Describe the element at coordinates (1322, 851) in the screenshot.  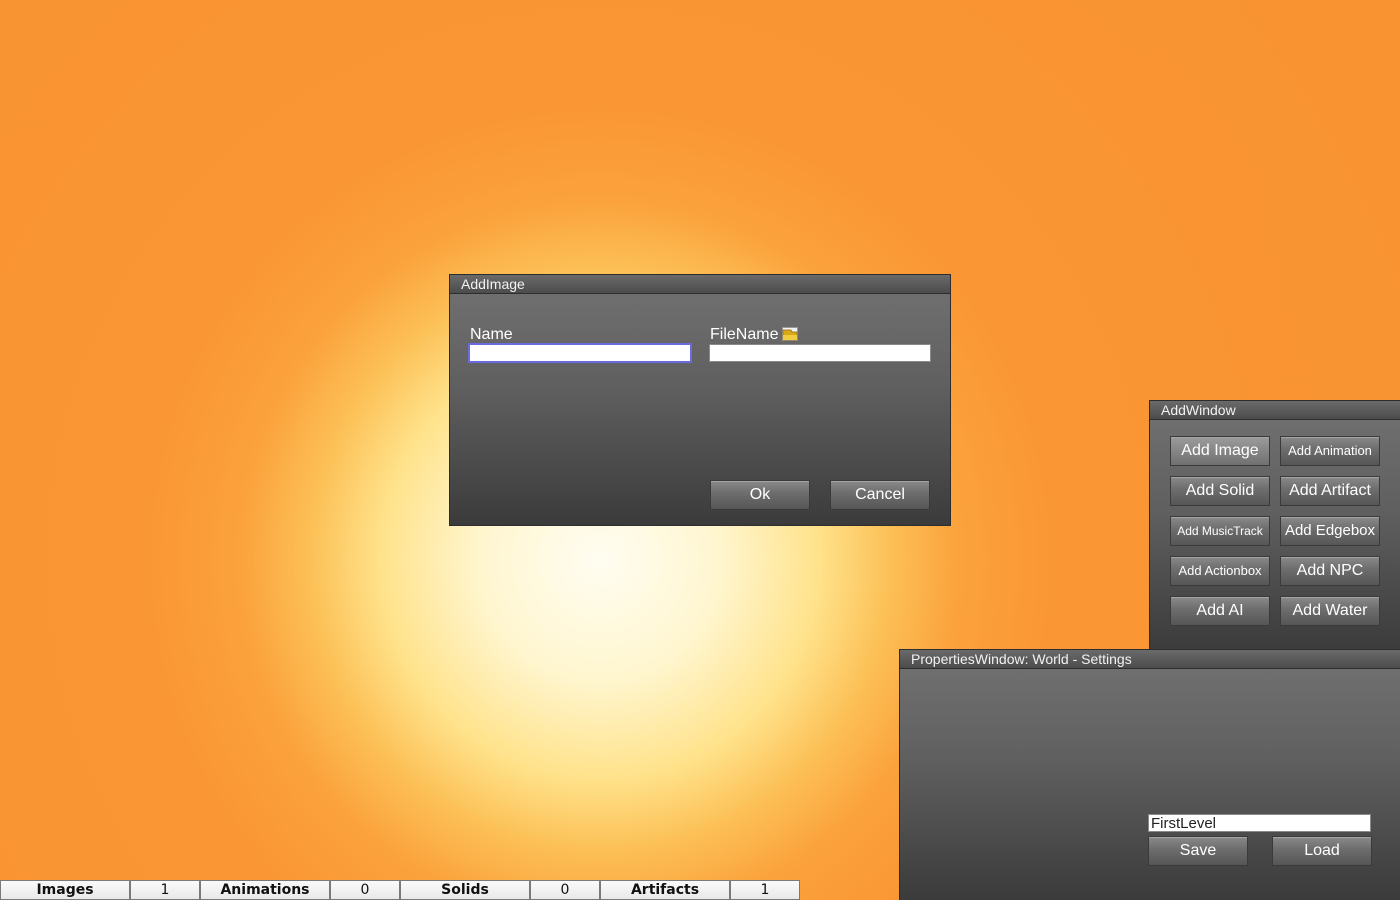
I see `load-button: Load` at that location.